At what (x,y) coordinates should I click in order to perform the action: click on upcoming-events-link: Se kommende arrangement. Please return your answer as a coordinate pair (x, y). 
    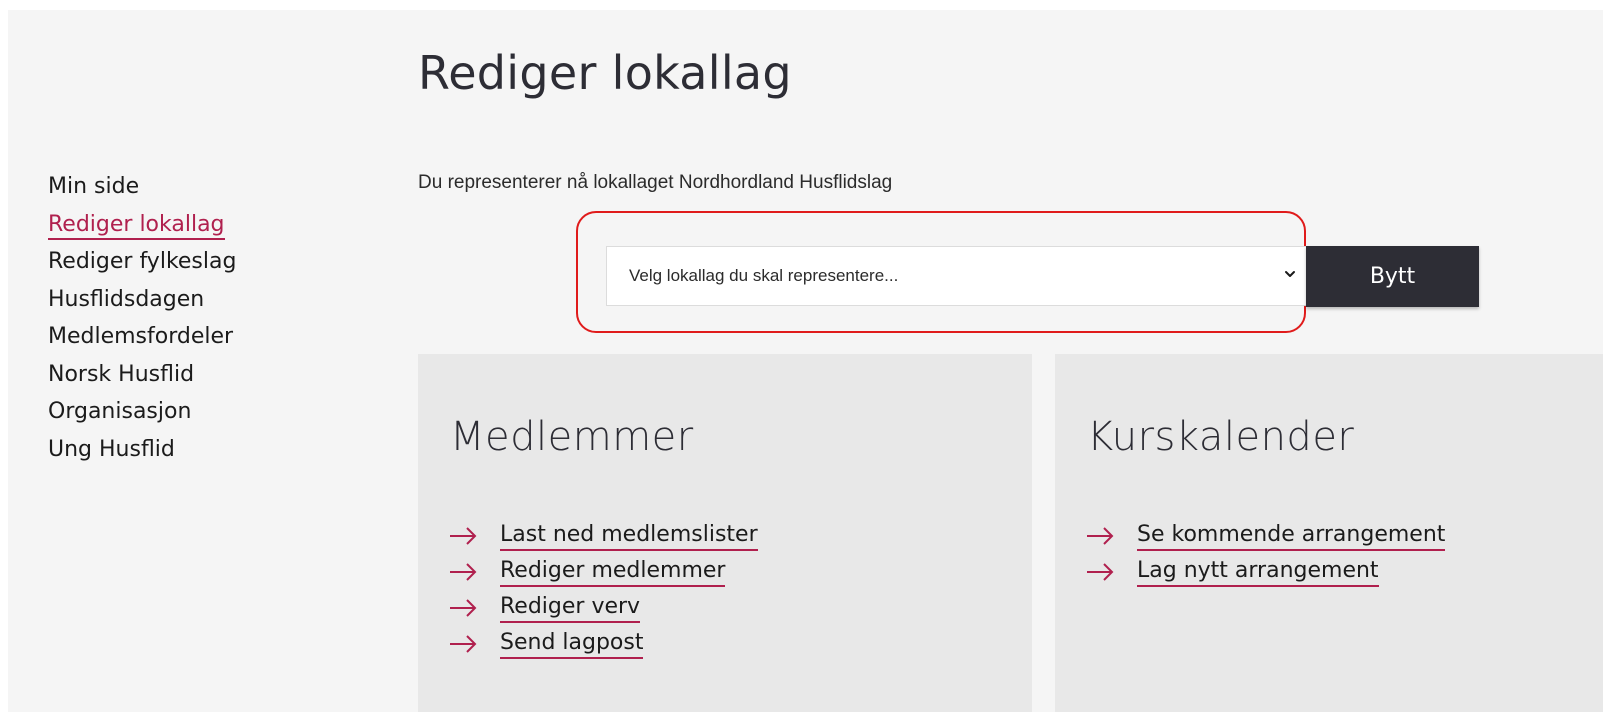
    Looking at the image, I should click on (1291, 536).